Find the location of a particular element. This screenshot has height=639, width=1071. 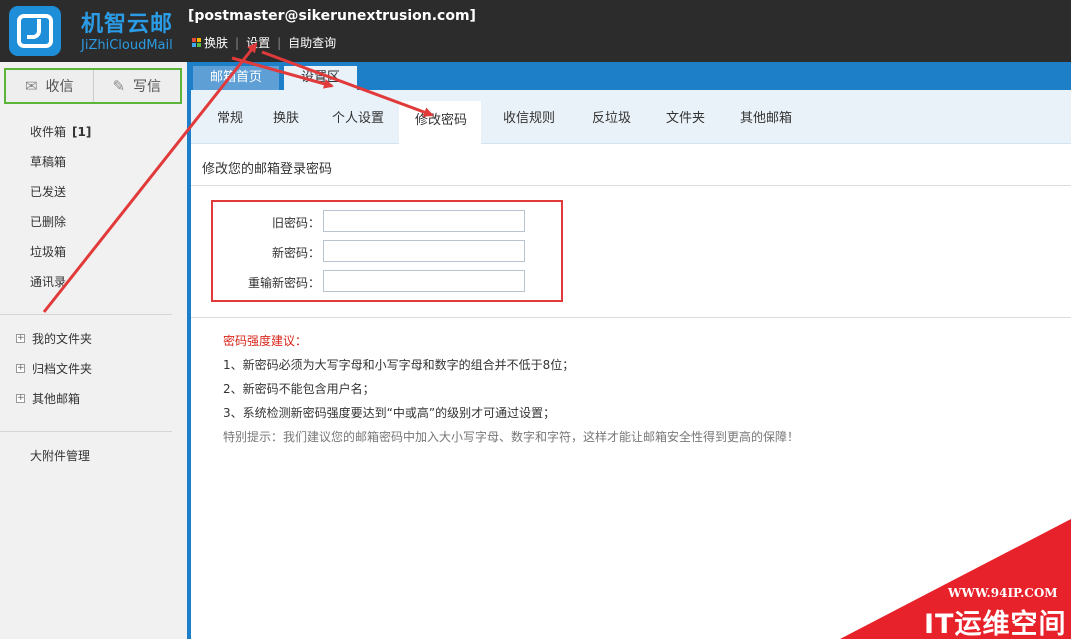

other-mail-label: 其他邮箱 is located at coordinates (56, 399).